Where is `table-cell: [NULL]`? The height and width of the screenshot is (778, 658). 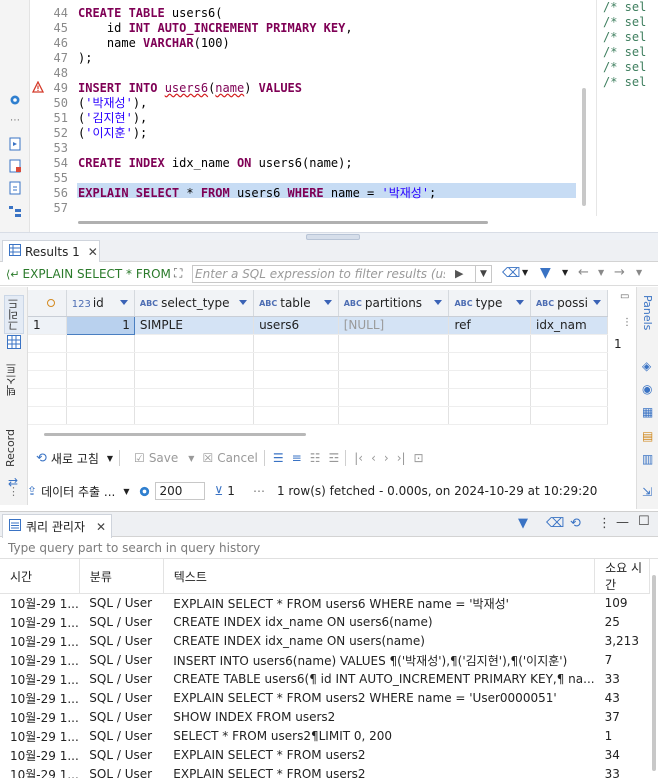 table-cell: [NULL] is located at coordinates (394, 325).